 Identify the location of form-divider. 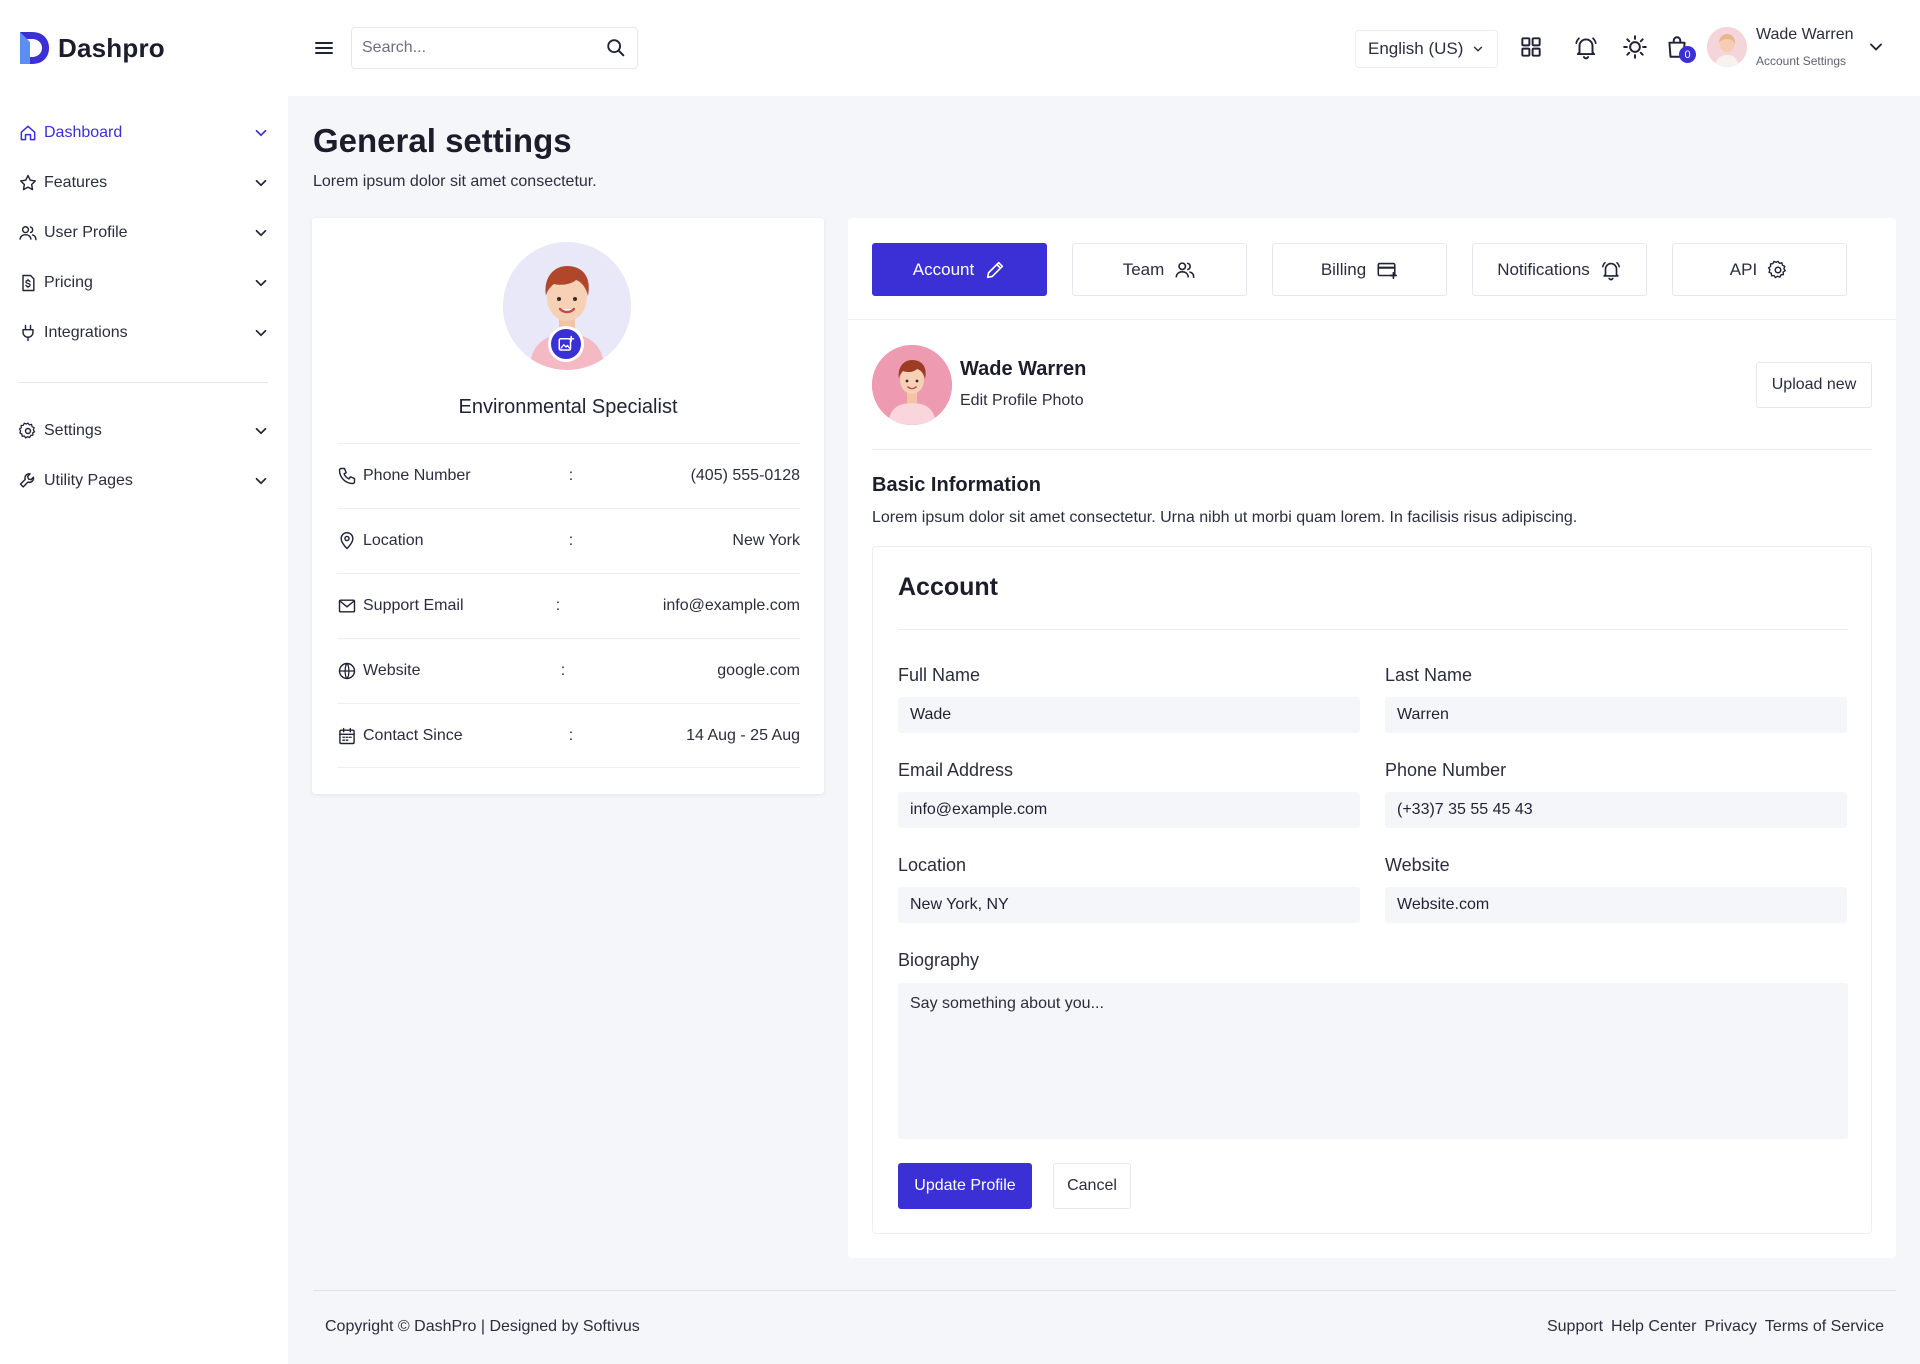
(1373, 629).